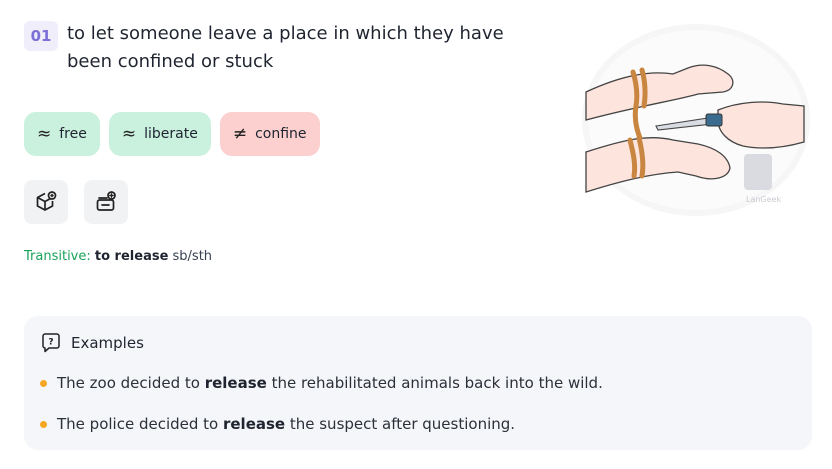 The height and width of the screenshot is (469, 832). I want to click on question-bubble-icon: ?, so click(51, 343).